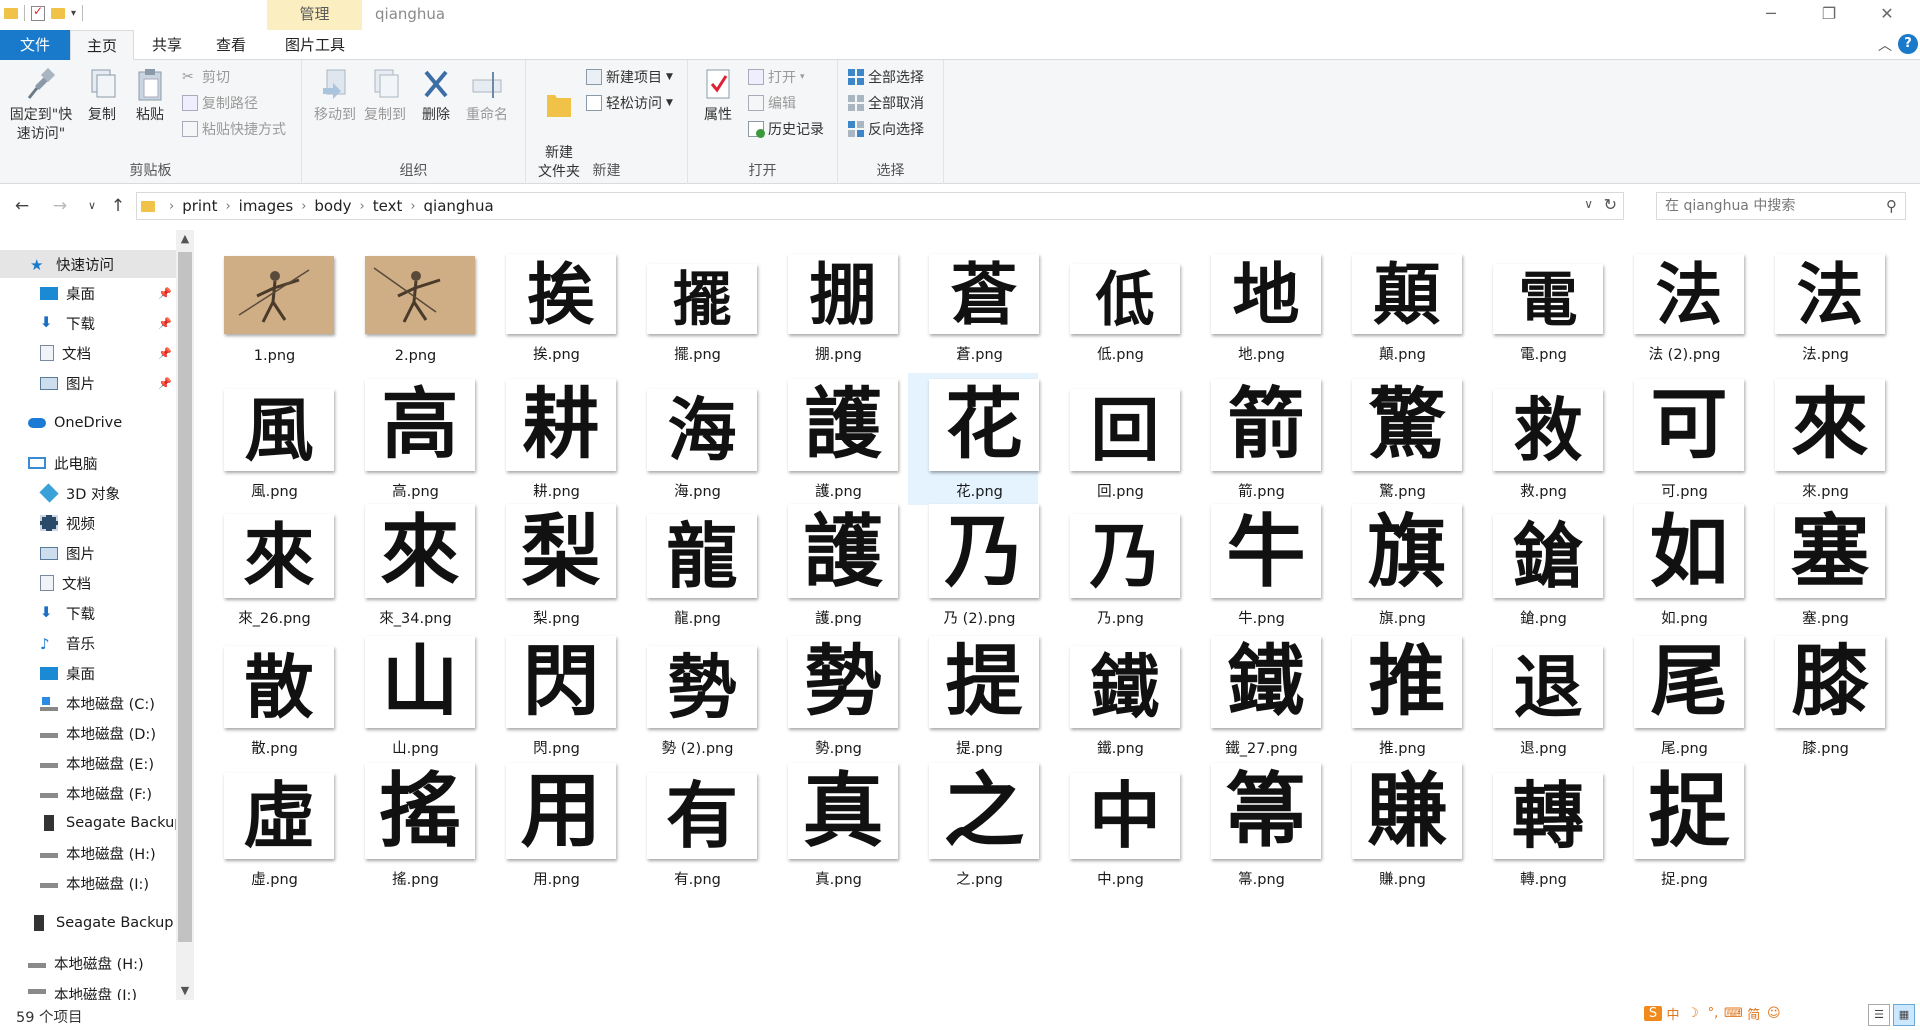  What do you see at coordinates (1255, 696) in the screenshot?
I see `file-item: 鐵鐵_27.png` at bounding box center [1255, 696].